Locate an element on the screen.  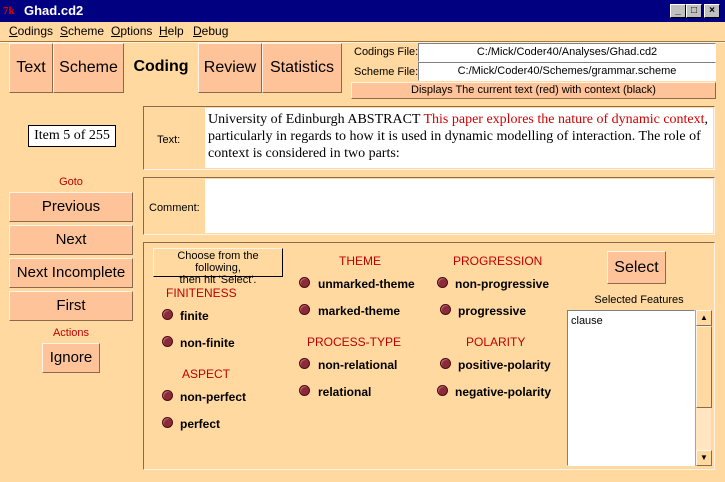
goto-label: Goto is located at coordinates (71, 182).